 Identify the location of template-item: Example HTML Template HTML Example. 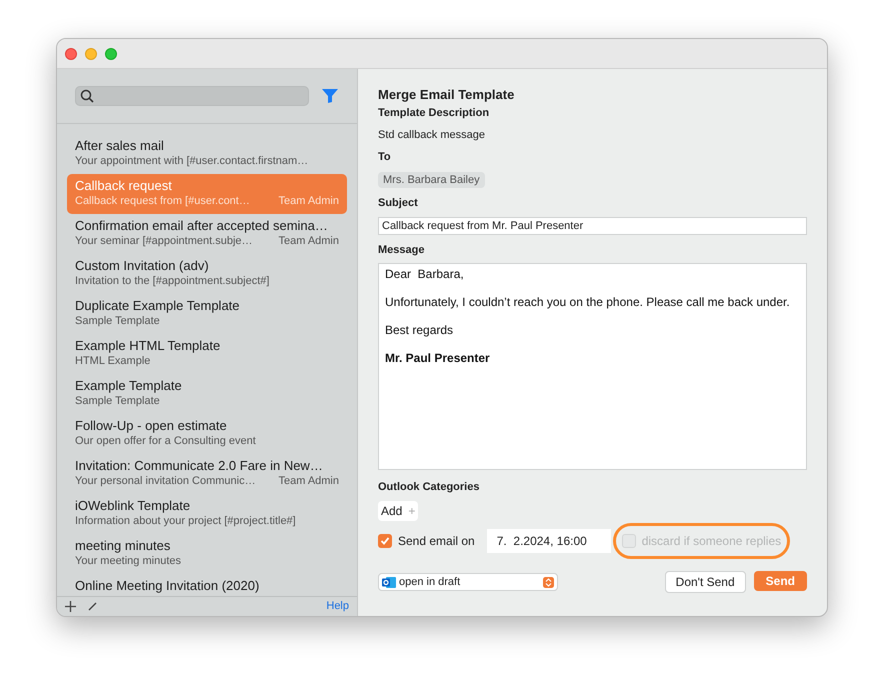
(207, 354).